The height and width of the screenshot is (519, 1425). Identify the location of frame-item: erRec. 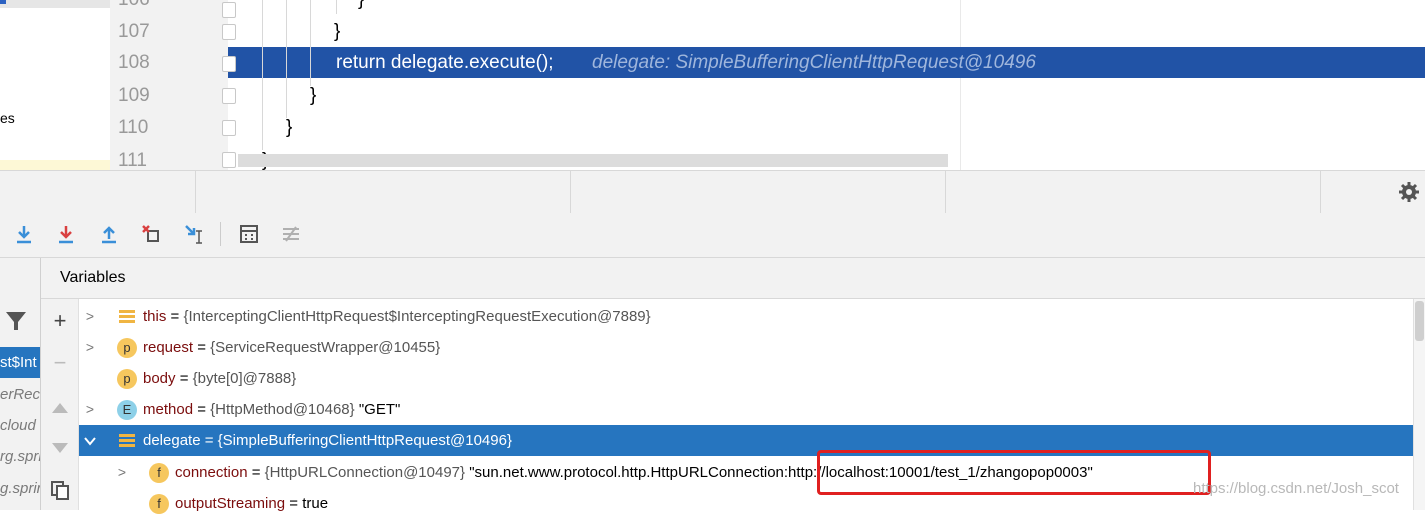
(20, 394).